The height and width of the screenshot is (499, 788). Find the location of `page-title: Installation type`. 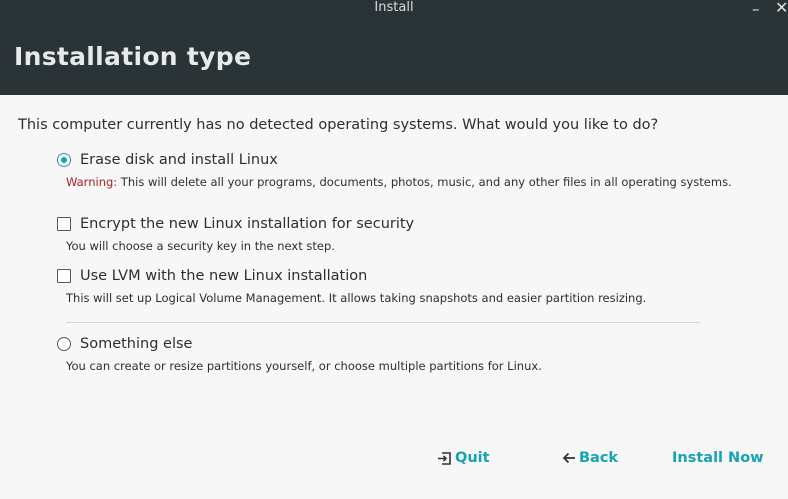

page-title: Installation type is located at coordinates (133, 56).